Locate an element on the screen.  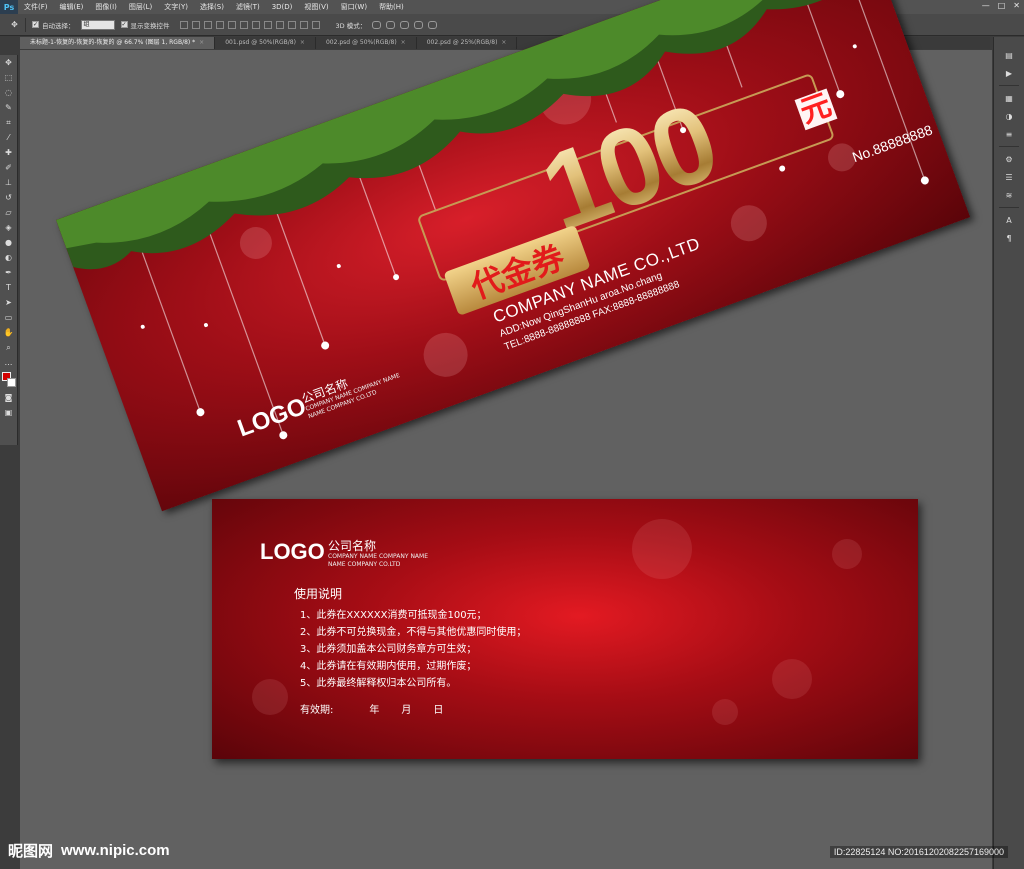
dodge-tool-icon: ◐ is located at coordinates (9, 257).